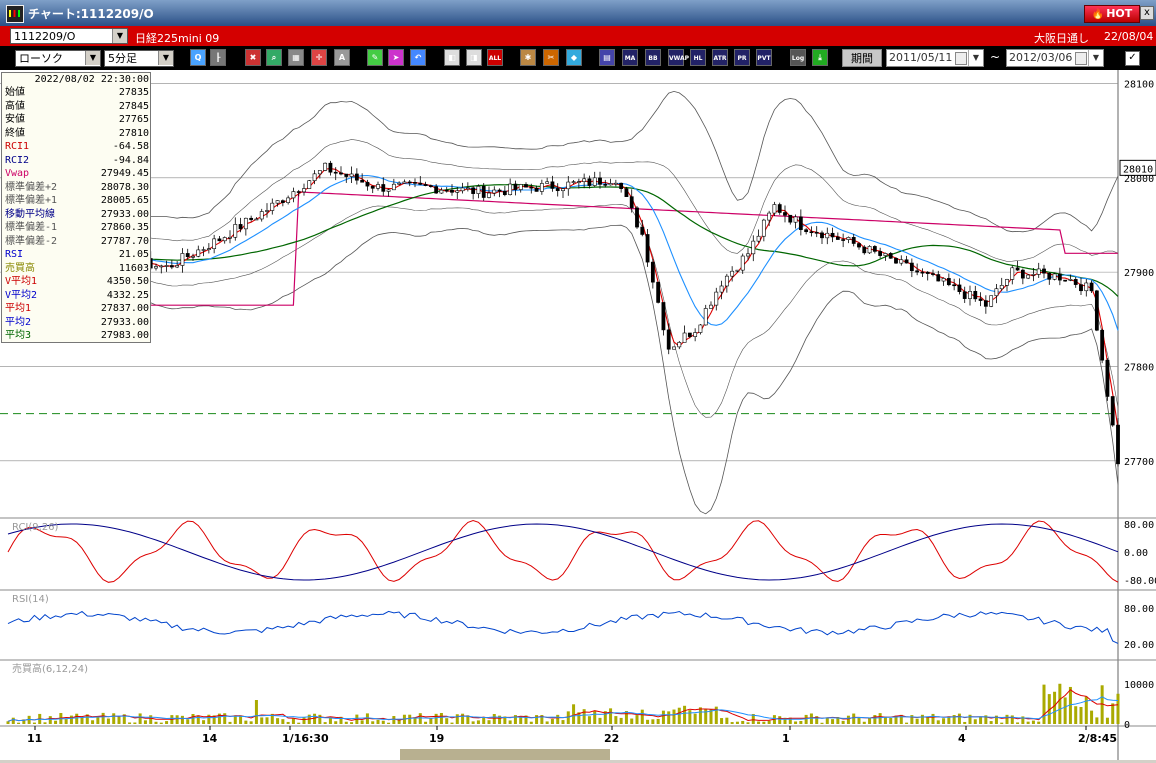 This screenshot has height=763, width=1156. Describe the element at coordinates (1055, 58) in the screenshot. I see `date-to-field: 2012/03/06 ▼` at that location.